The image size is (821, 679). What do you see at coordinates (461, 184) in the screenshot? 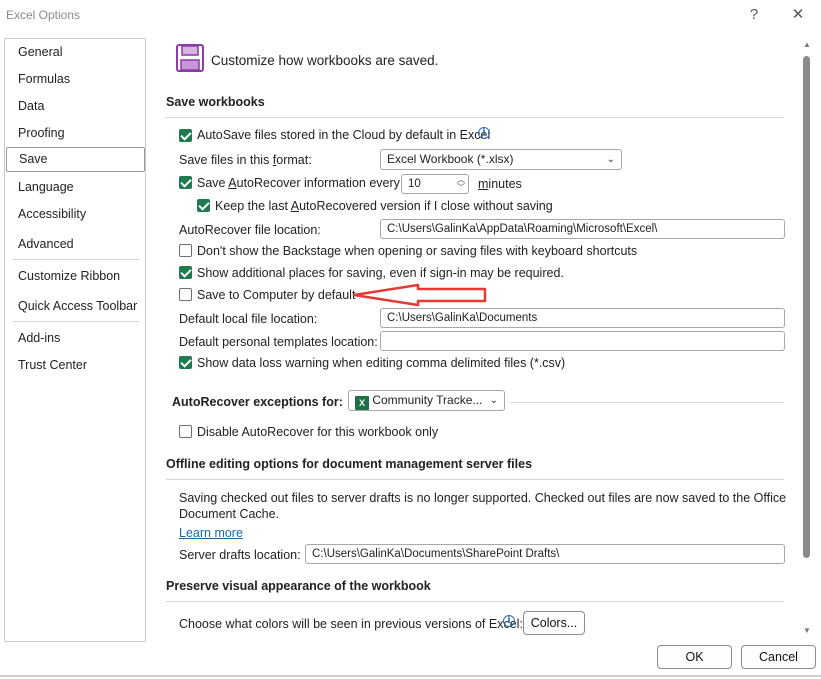
I see `spinner-arrows-icon: ︿ ﹀` at bounding box center [461, 184].